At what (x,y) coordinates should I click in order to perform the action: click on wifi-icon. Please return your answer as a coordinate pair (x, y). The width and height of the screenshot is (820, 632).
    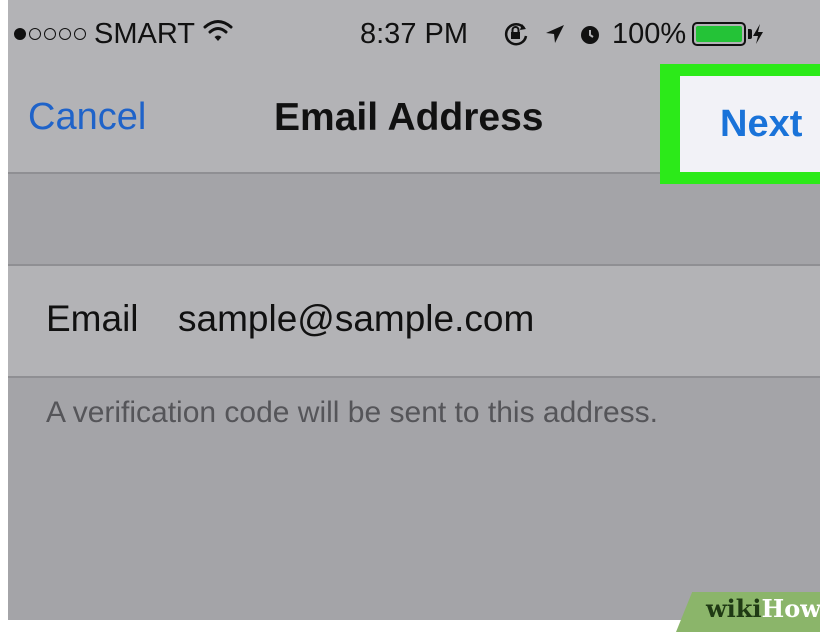
    Looking at the image, I should click on (218, 34).